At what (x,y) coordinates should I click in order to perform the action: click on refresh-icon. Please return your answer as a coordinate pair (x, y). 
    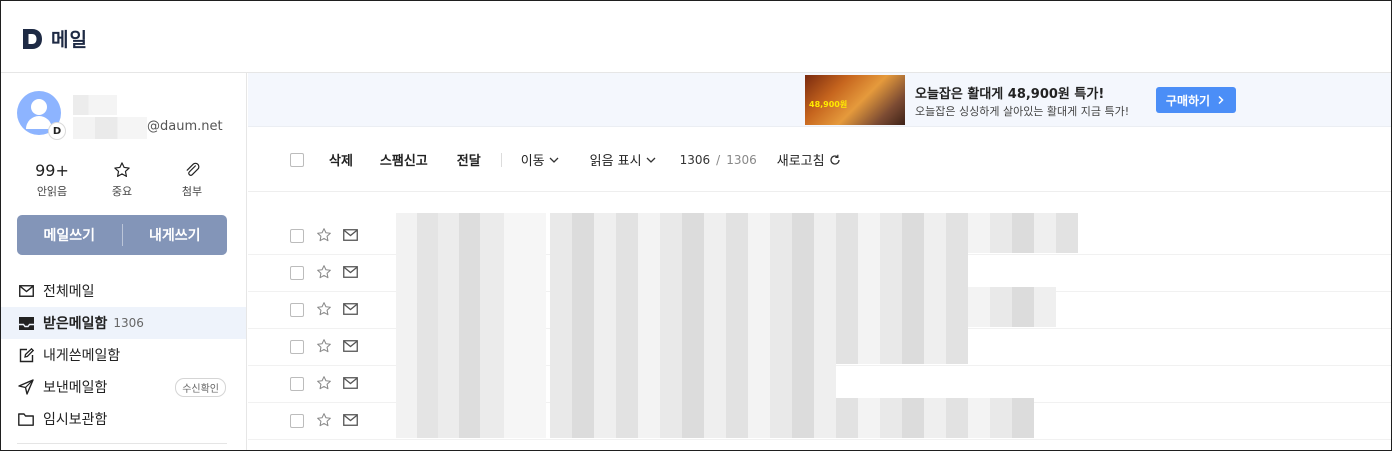
    Looking at the image, I should click on (834, 159).